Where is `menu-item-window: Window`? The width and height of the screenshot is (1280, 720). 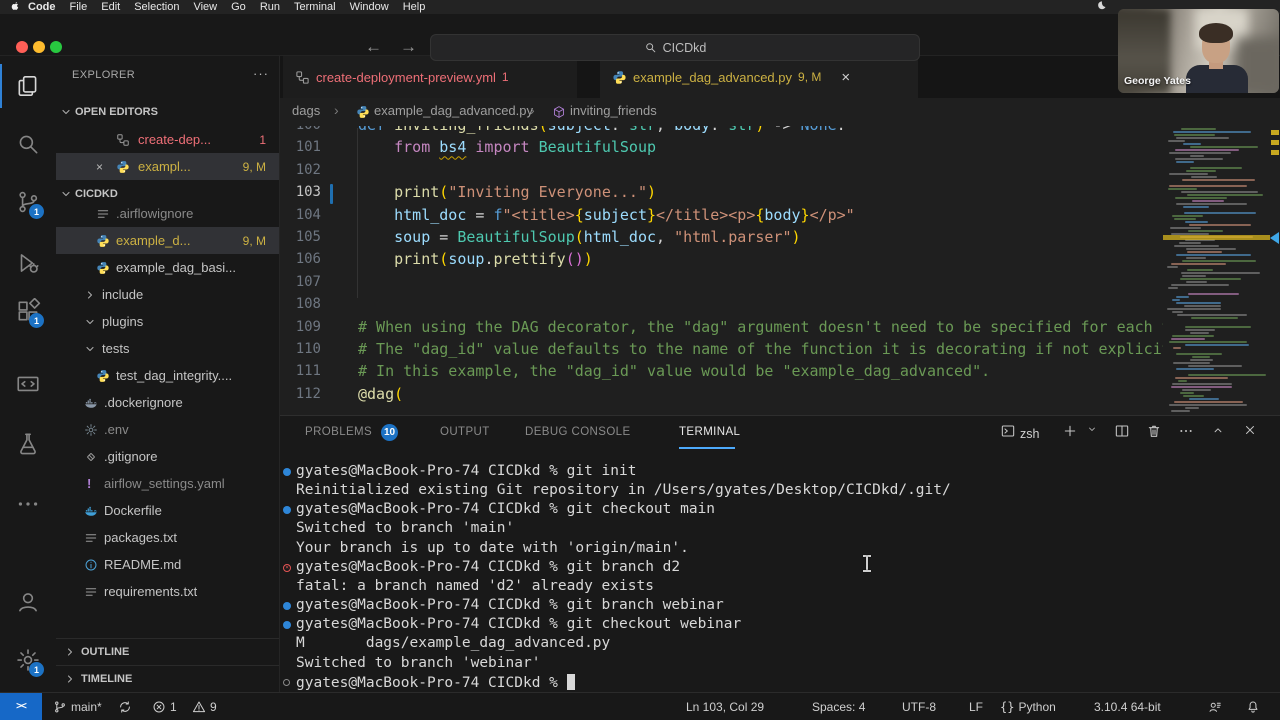 menu-item-window: Window is located at coordinates (369, 7).